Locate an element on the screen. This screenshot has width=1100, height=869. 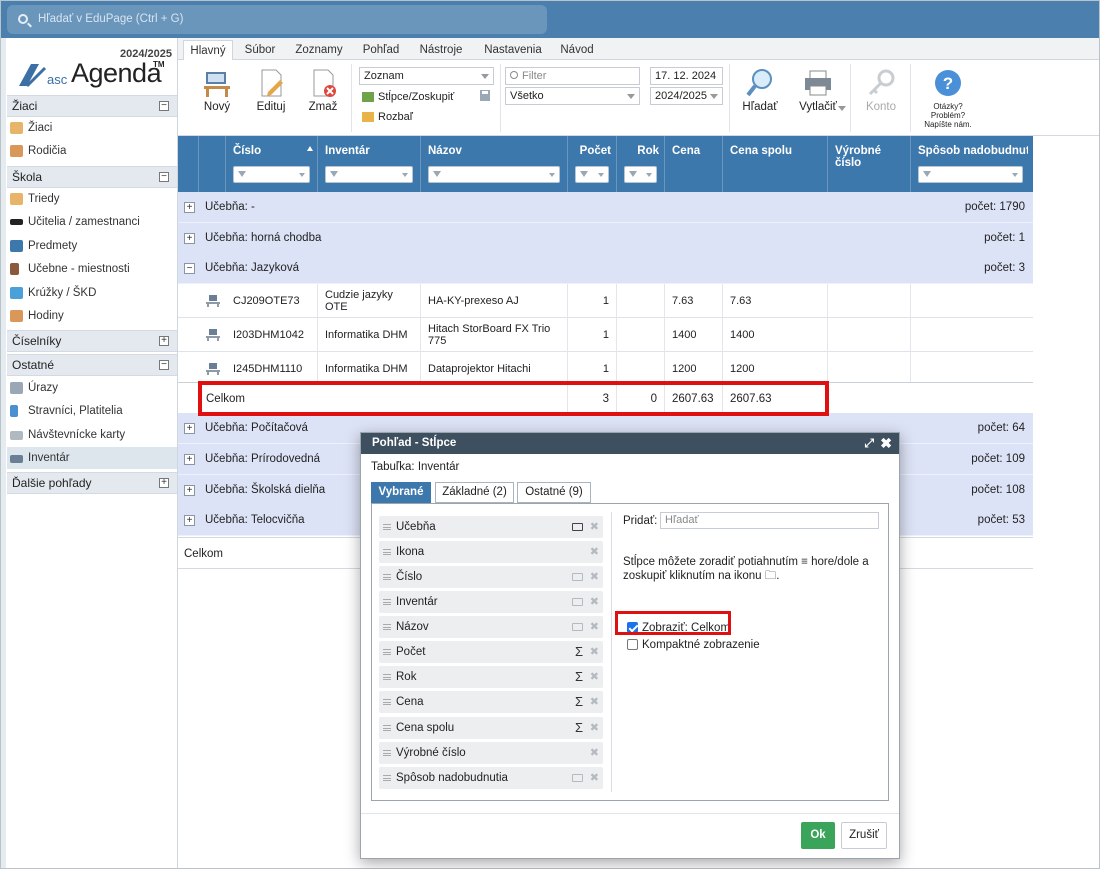
add-column-search-input: Hľadať is located at coordinates (769, 520).